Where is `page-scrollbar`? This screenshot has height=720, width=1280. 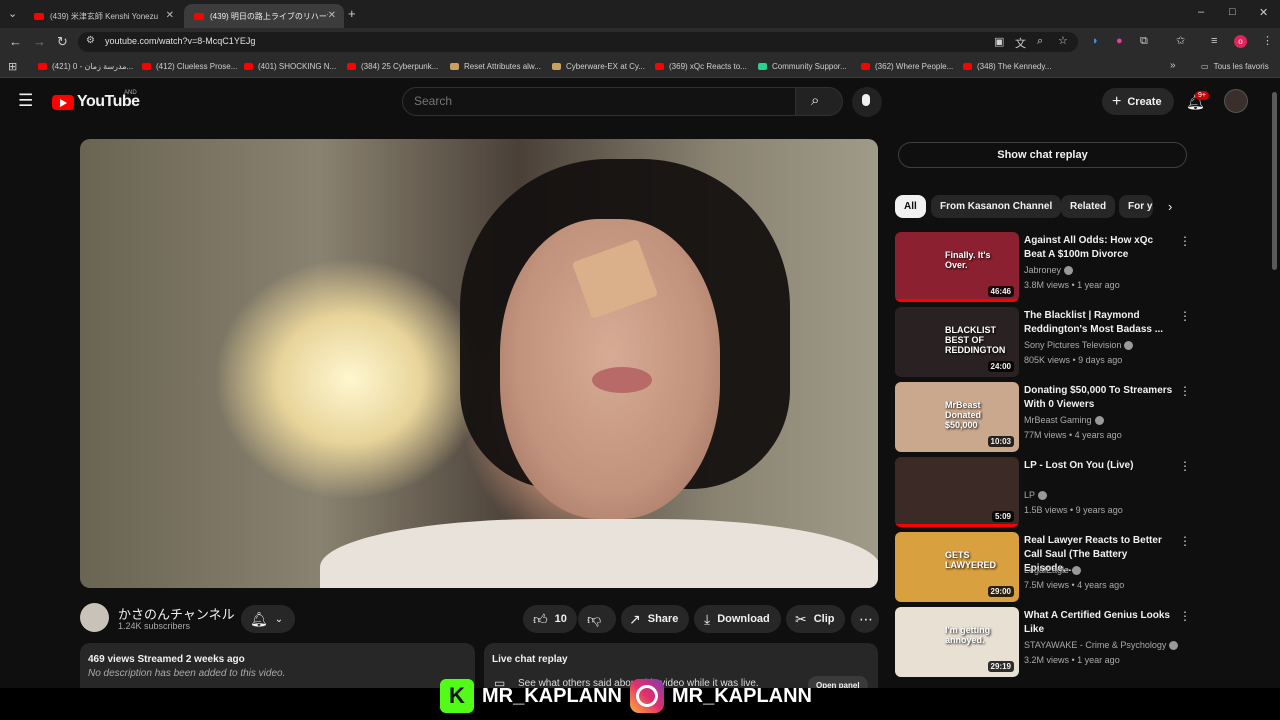 page-scrollbar is located at coordinates (1274, 181).